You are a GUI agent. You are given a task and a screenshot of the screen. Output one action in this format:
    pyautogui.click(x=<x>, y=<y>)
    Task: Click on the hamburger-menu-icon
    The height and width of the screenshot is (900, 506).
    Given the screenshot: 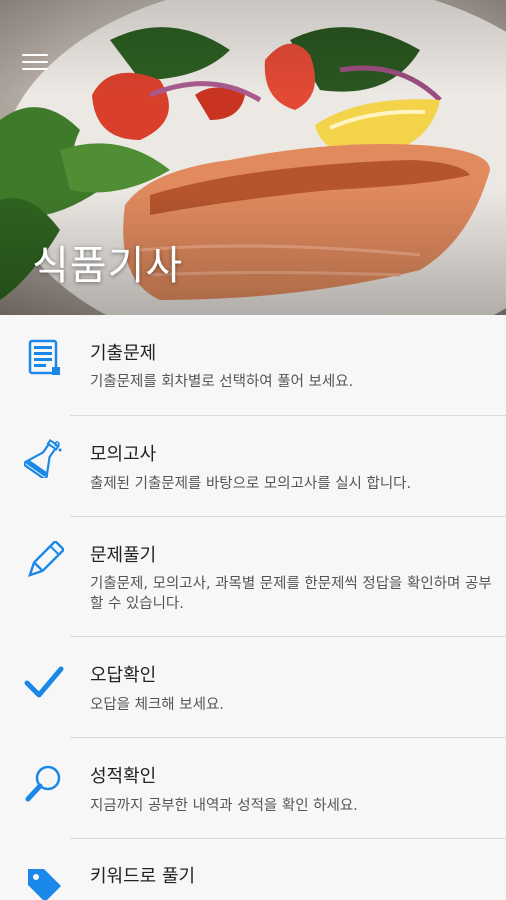 What is the action you would take?
    pyautogui.click(x=35, y=64)
    